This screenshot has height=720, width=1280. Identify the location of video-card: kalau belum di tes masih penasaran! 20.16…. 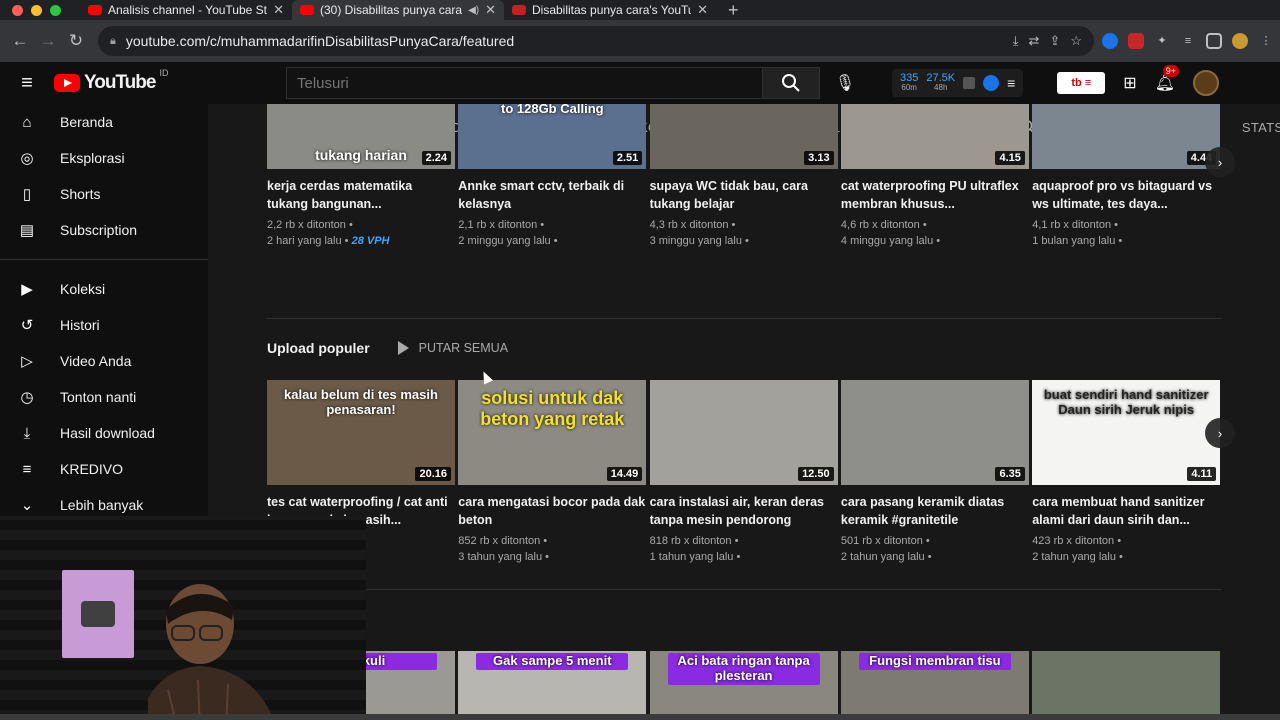
(361, 456).